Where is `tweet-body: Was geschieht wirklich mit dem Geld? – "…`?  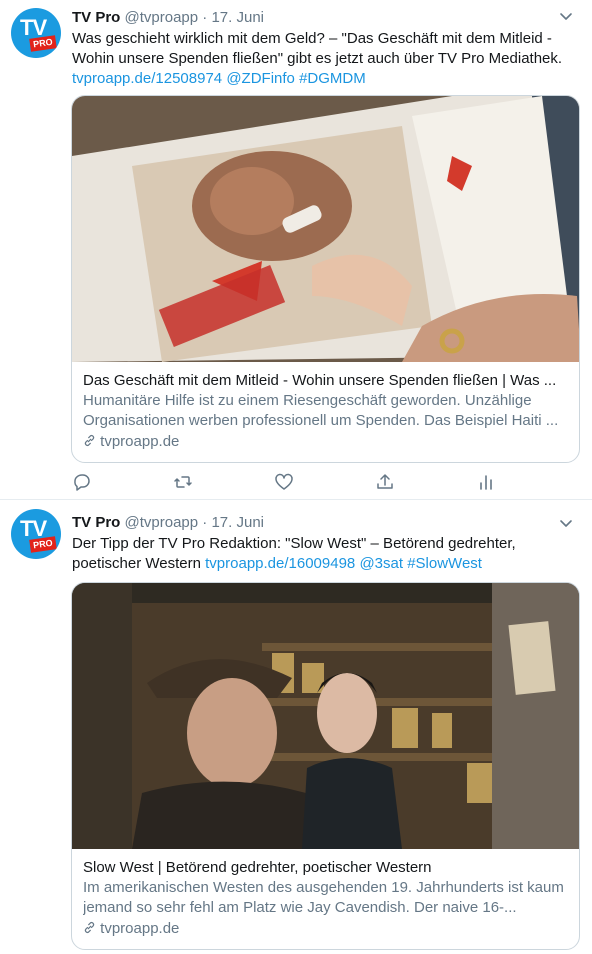
tweet-body: Was geschieht wirklich mit dem Geld? – "… is located at coordinates (317, 48).